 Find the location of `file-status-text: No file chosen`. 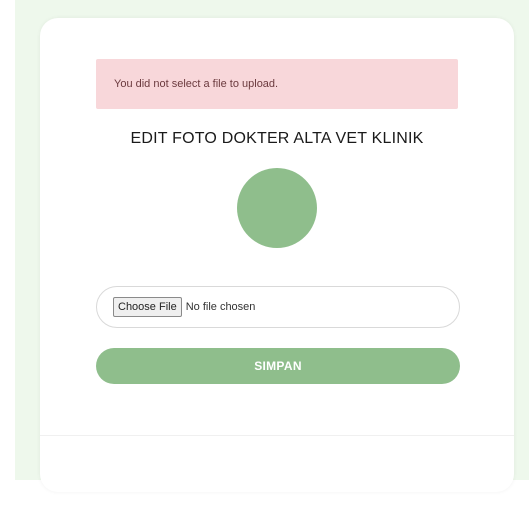

file-status-text: No file chosen is located at coordinates (220, 307).